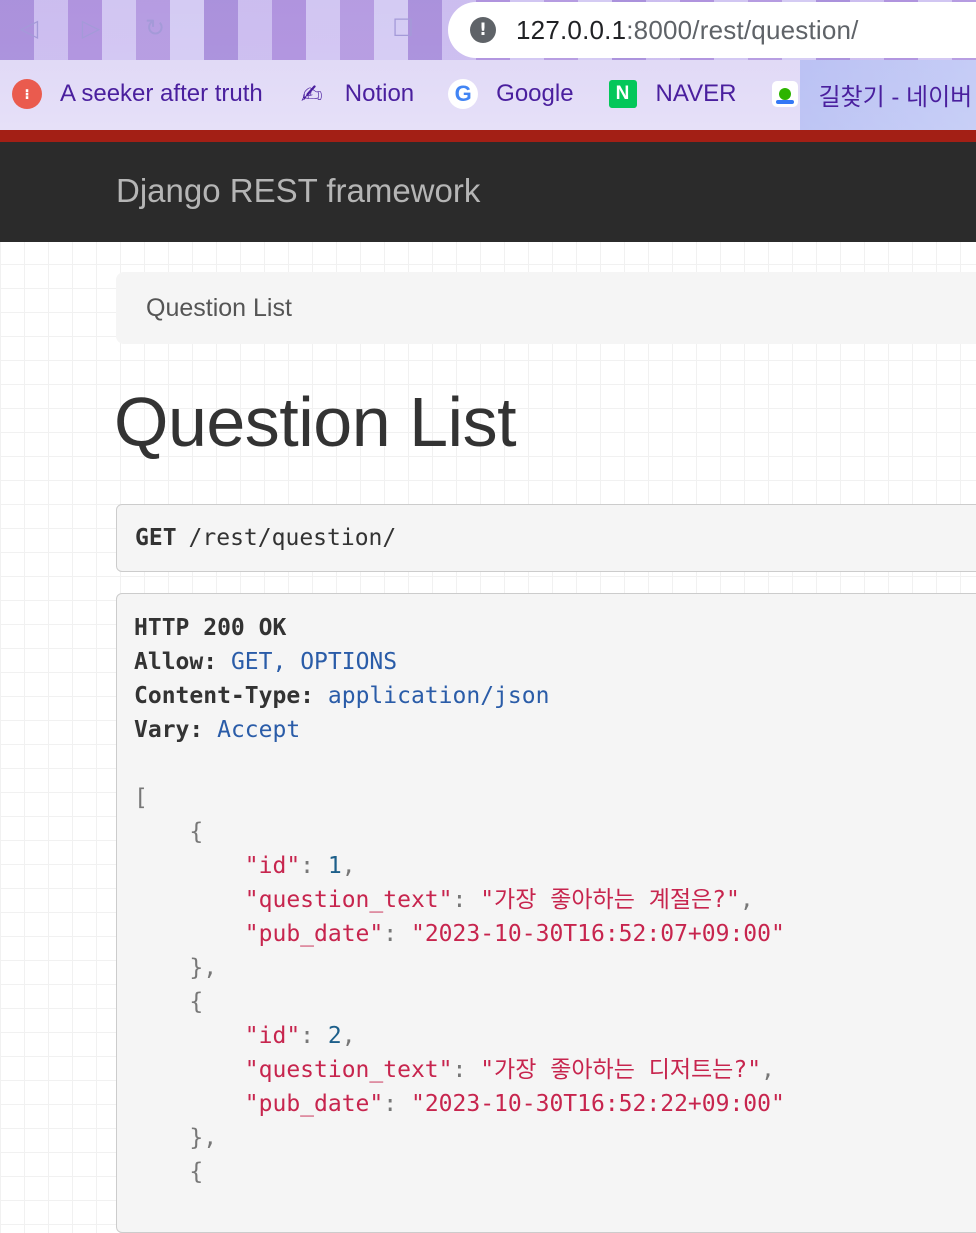 The height and width of the screenshot is (1233, 976). I want to click on url-text: 127.0.0.1:8000/rest/question/, so click(687, 30).